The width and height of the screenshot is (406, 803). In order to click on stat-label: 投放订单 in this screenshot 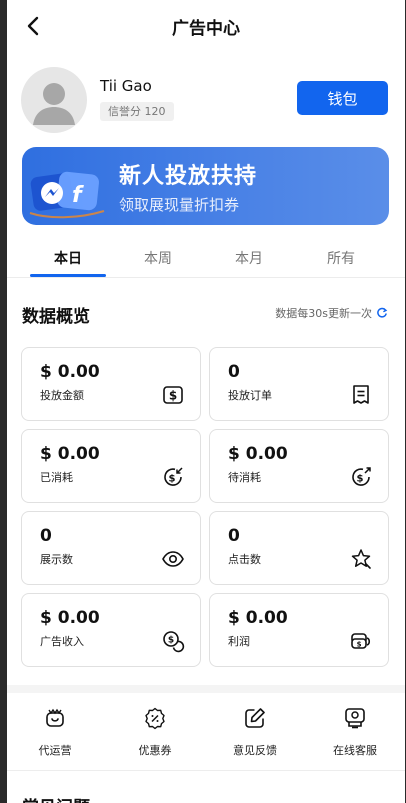, I will do `click(250, 395)`.